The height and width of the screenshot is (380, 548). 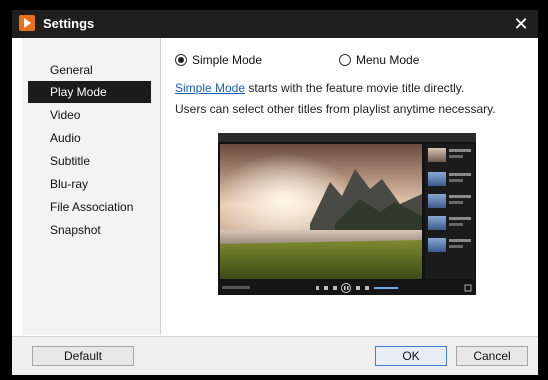 What do you see at coordinates (492, 356) in the screenshot?
I see `cancel-button: Cancel` at bounding box center [492, 356].